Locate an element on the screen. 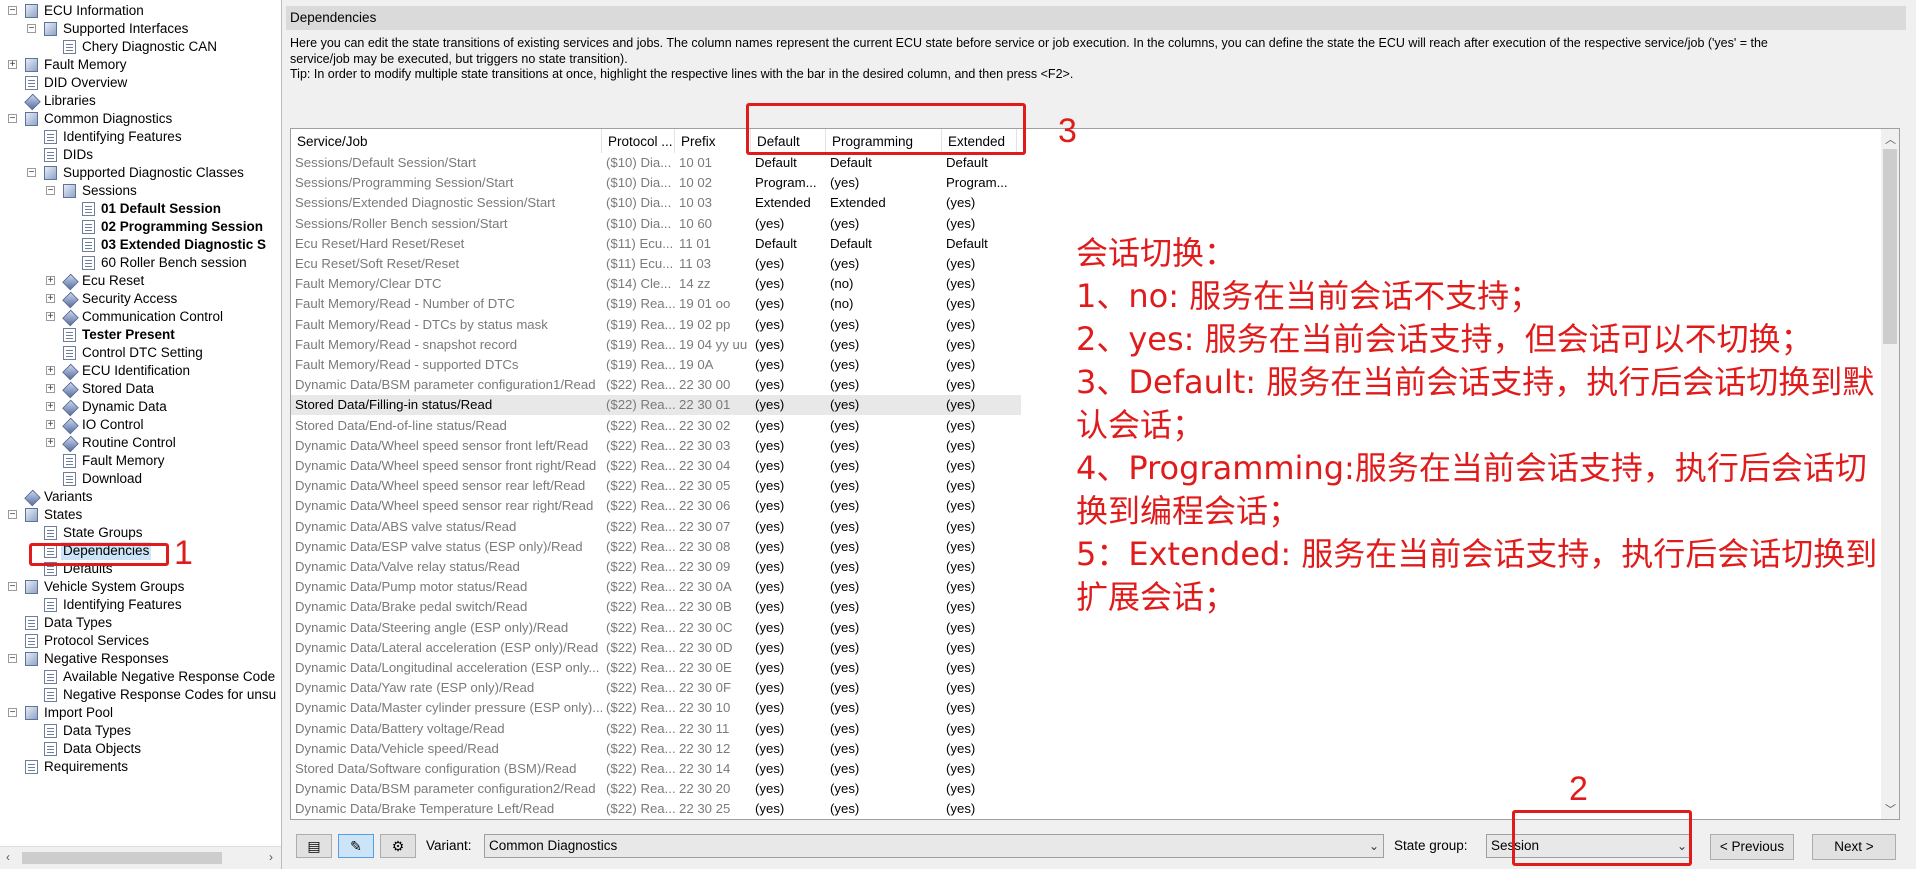 The height and width of the screenshot is (869, 1916). variant-select: Common Diagnostics ⌄ is located at coordinates (934, 846).